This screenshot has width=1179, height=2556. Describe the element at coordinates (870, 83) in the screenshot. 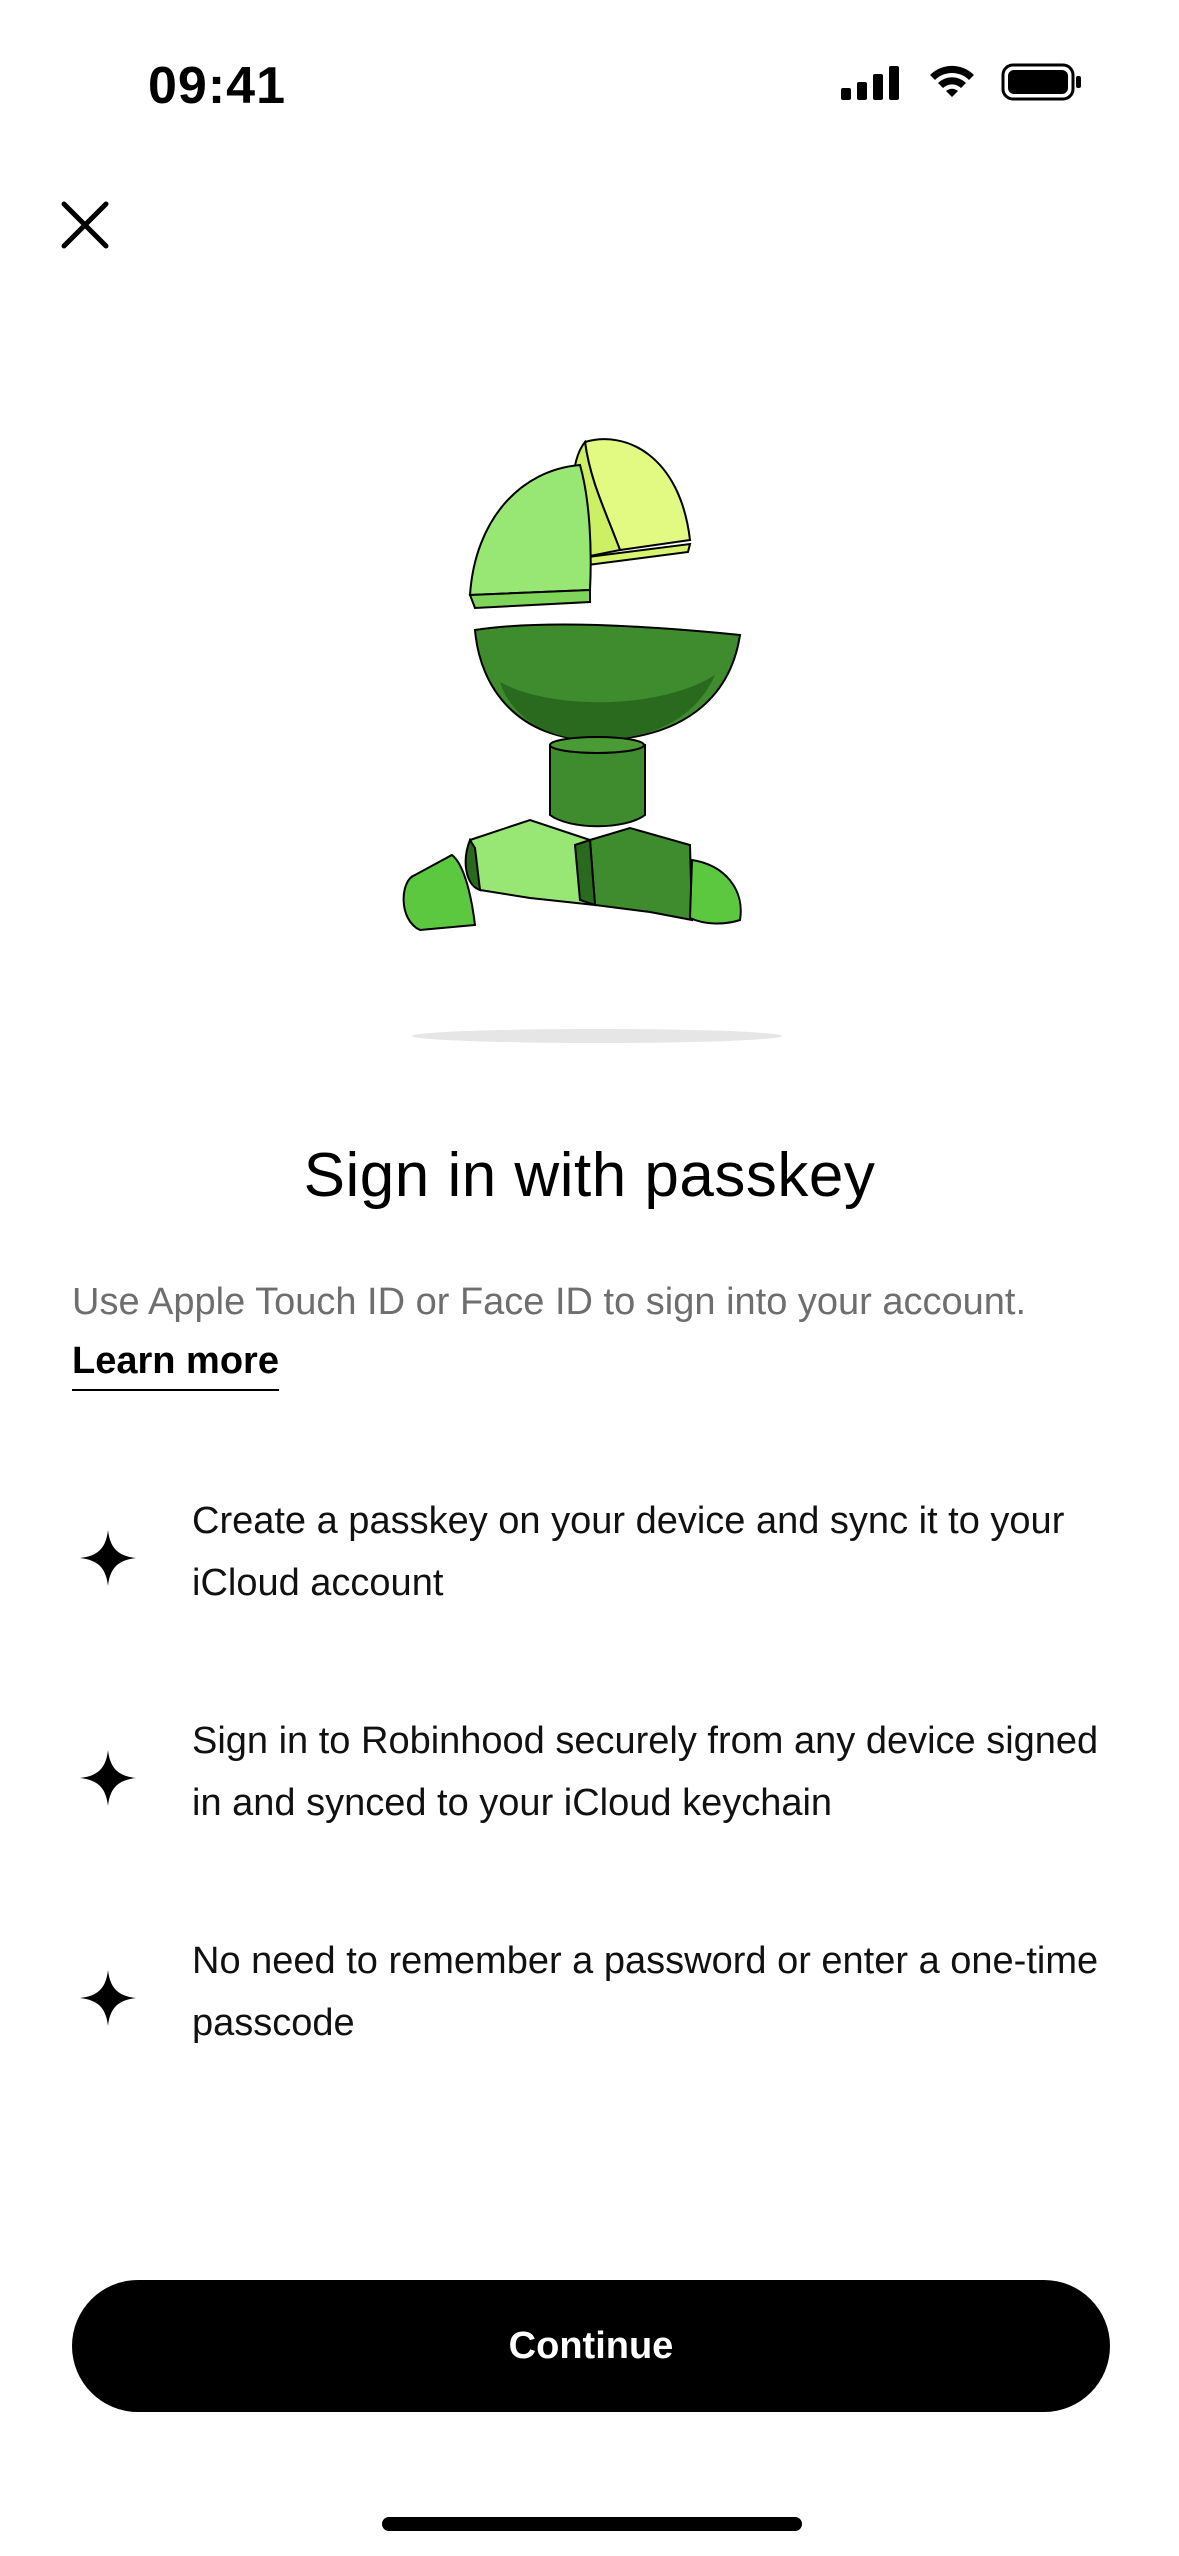

I see `cellular-signal-icon` at that location.